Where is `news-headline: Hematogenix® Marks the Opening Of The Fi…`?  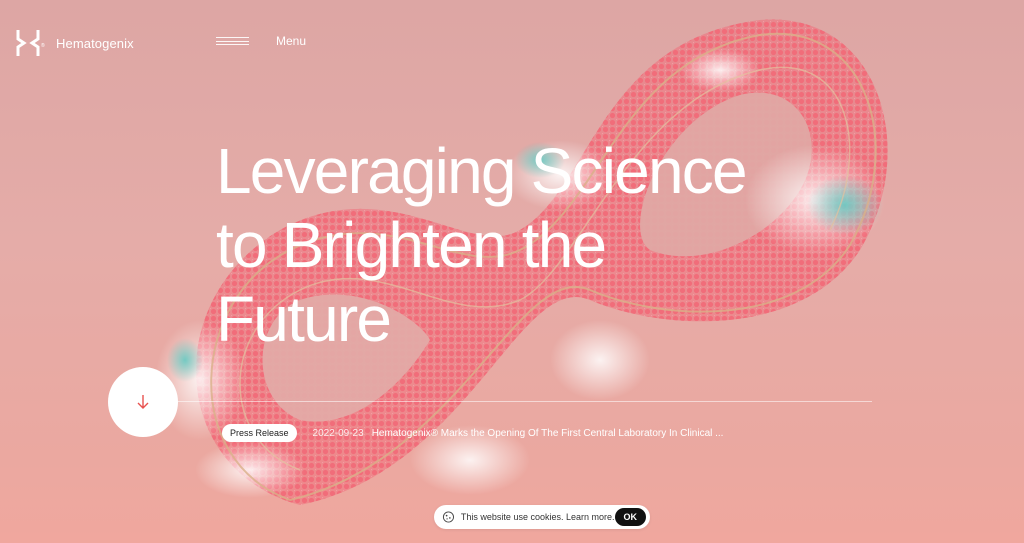
news-headline: Hematogenix® Marks the Opening Of The Fi… is located at coordinates (548, 433).